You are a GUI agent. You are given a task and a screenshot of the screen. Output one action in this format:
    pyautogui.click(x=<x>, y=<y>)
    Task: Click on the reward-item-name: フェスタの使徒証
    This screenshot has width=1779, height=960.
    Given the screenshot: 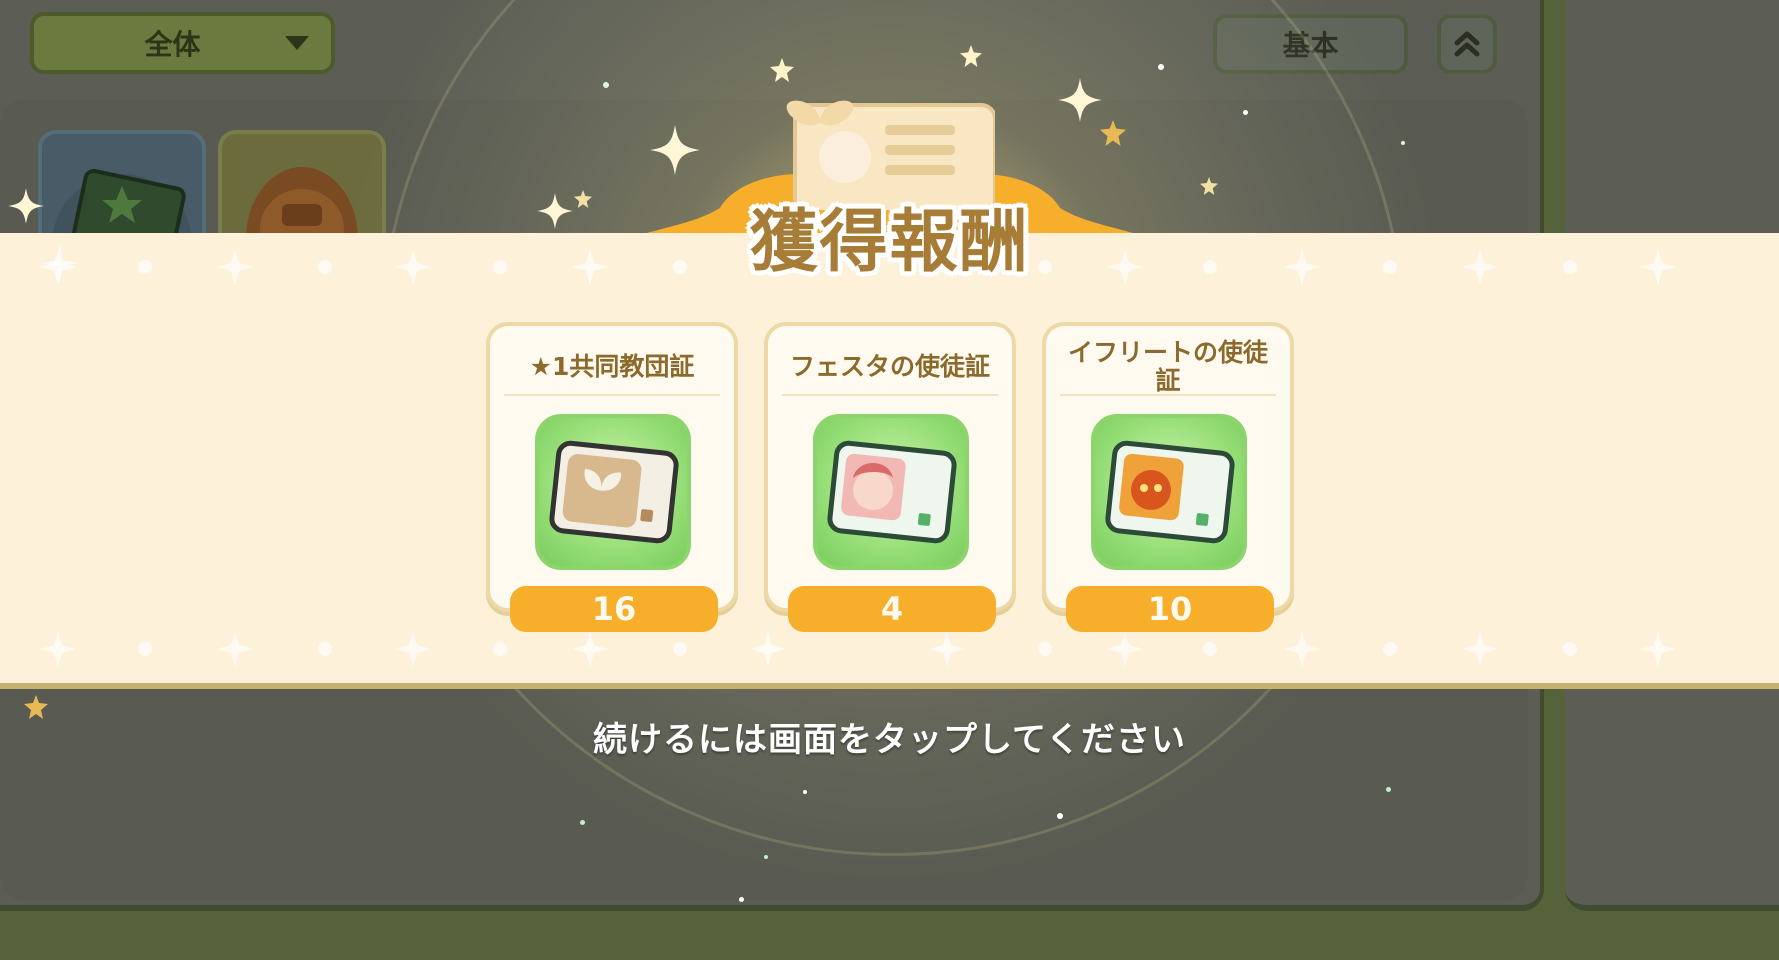 What is the action you would take?
    pyautogui.click(x=889, y=366)
    